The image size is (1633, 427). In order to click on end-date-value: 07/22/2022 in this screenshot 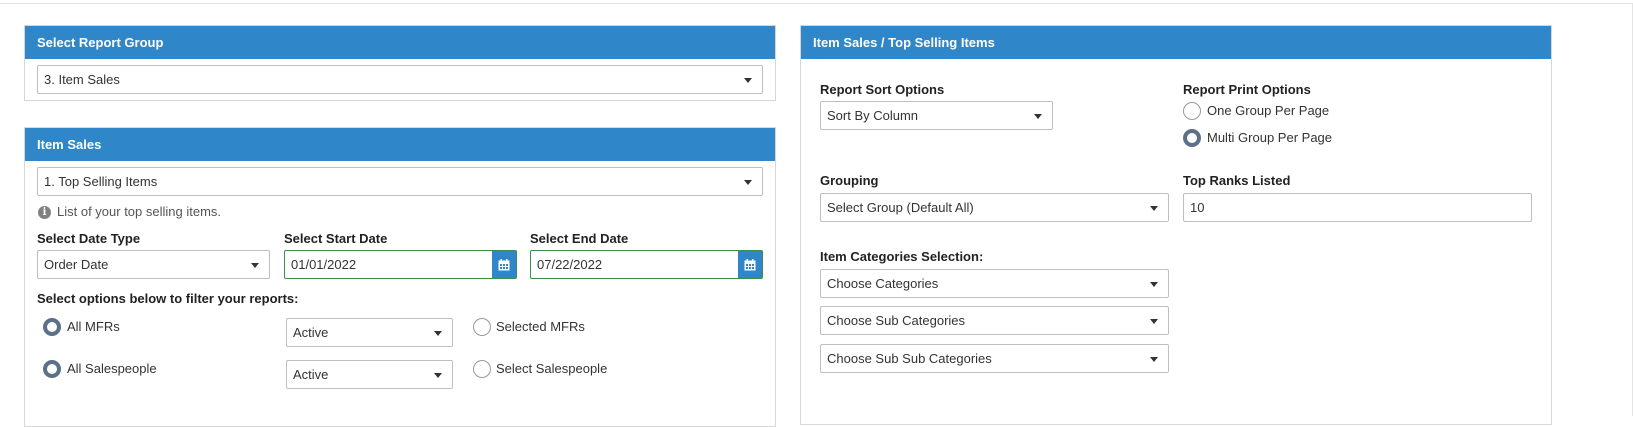, I will do `click(570, 264)`.